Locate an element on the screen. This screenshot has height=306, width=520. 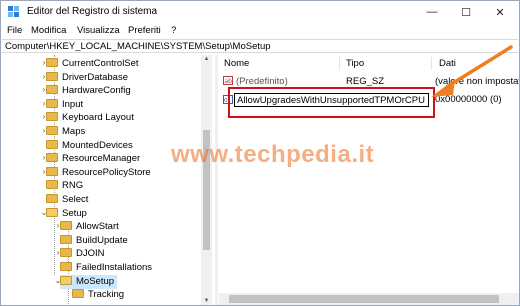
tree-item: FailedInstallations is located at coordinates (107, 268).